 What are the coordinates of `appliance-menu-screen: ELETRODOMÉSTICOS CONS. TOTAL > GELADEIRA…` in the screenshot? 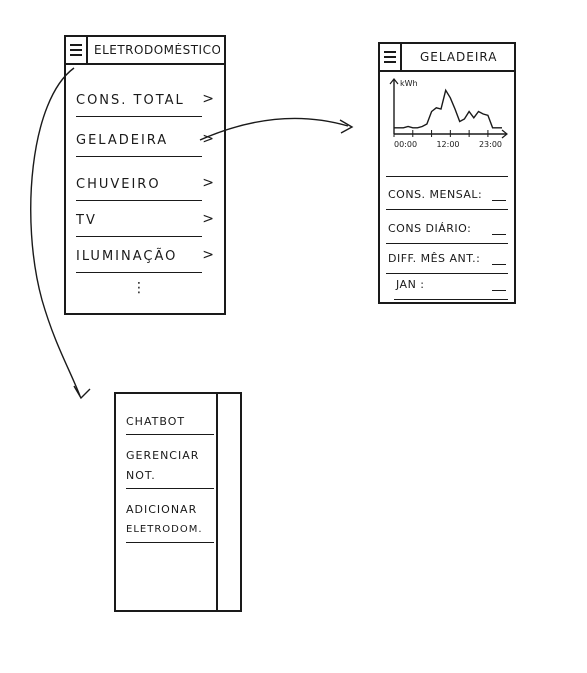 It's located at (145, 175).